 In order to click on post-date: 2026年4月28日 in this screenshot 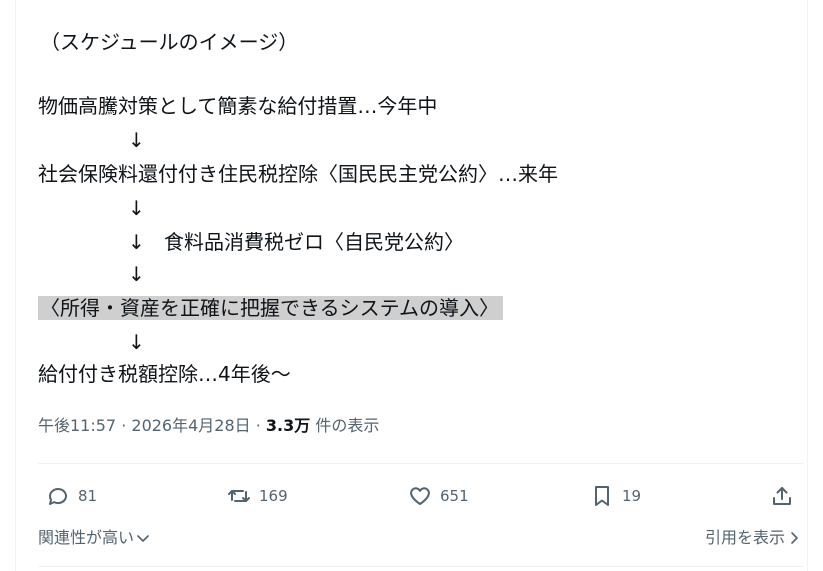, I will do `click(190, 425)`.